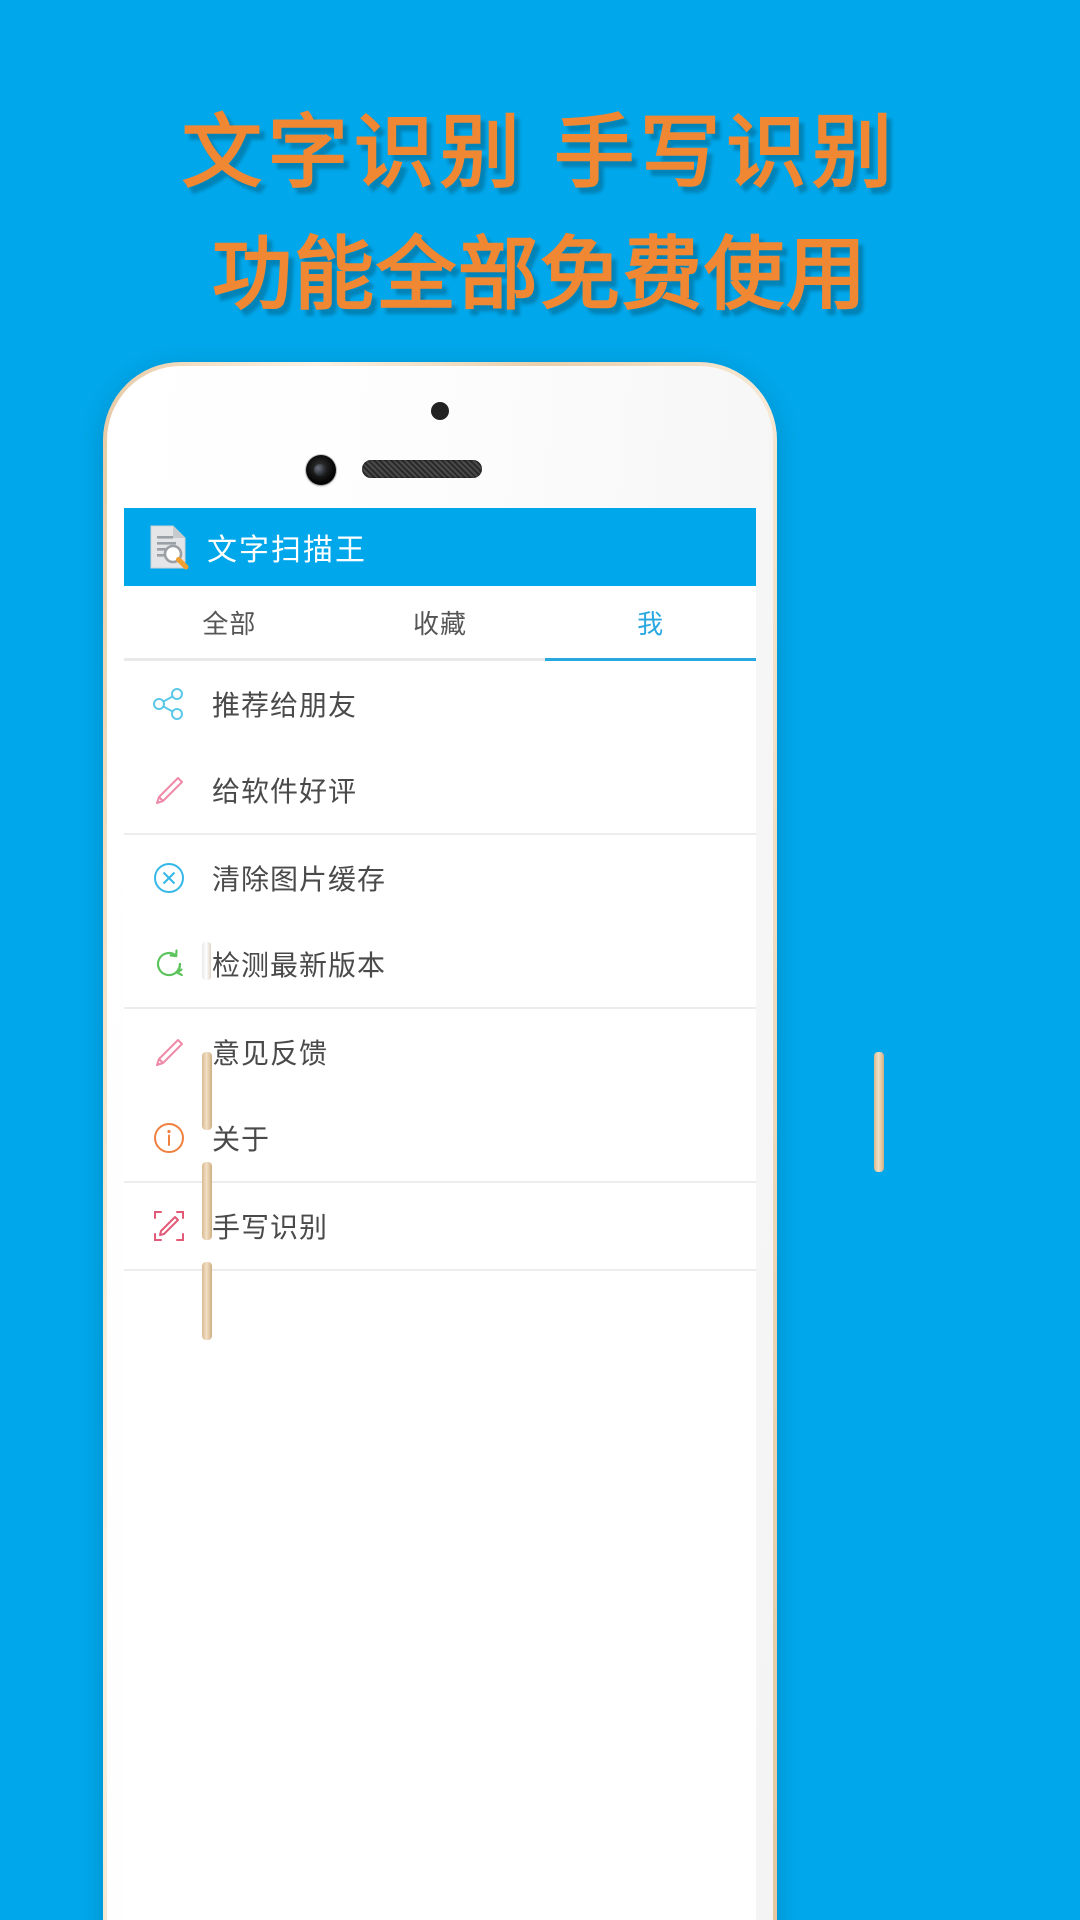 The width and height of the screenshot is (1080, 1920). Describe the element at coordinates (299, 965) in the screenshot. I see `list-item-label: 检测最新版本` at that location.